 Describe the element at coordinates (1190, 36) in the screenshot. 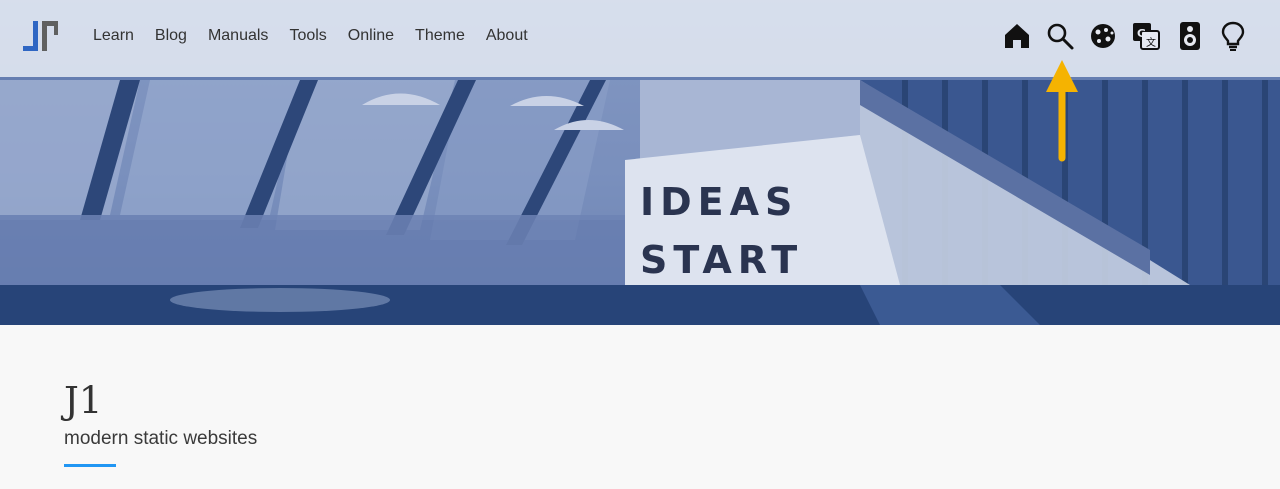

I see `speaker-icon` at that location.